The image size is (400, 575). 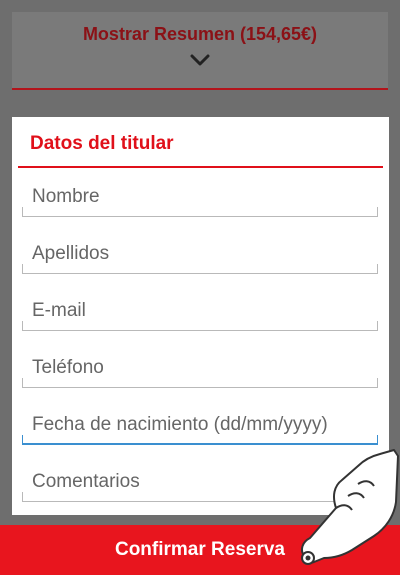 What do you see at coordinates (200, 370) in the screenshot?
I see `telefono-field` at bounding box center [200, 370].